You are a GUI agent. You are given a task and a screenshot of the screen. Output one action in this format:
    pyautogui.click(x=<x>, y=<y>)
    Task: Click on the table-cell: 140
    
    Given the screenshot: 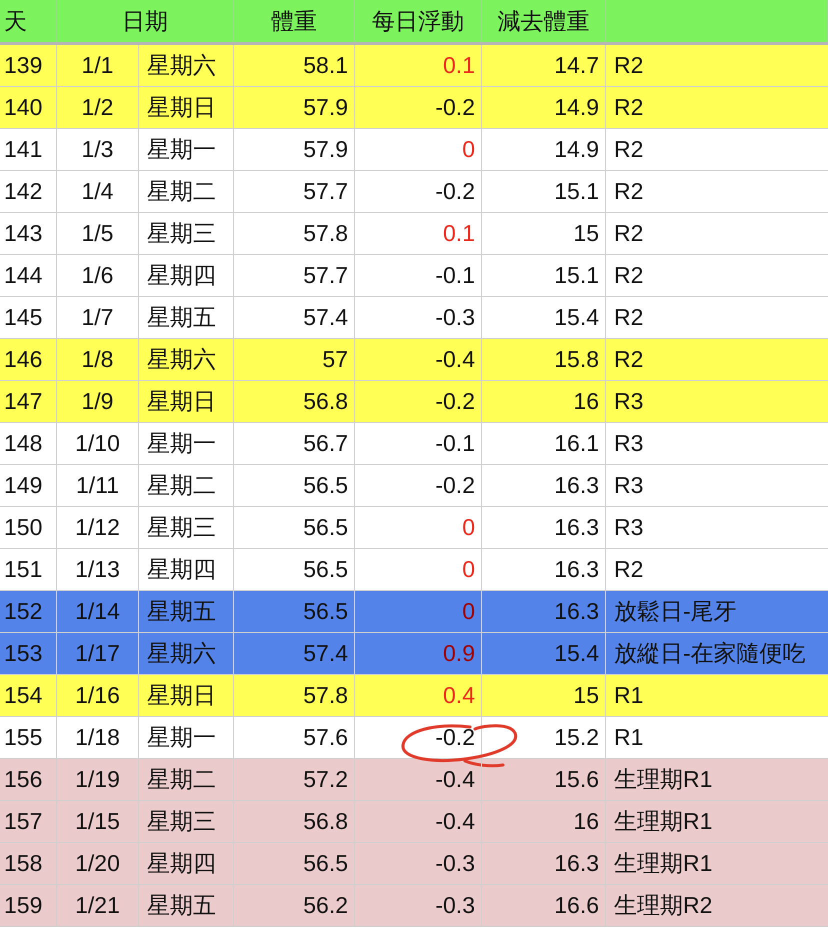 What is the action you would take?
    pyautogui.click(x=28, y=107)
    